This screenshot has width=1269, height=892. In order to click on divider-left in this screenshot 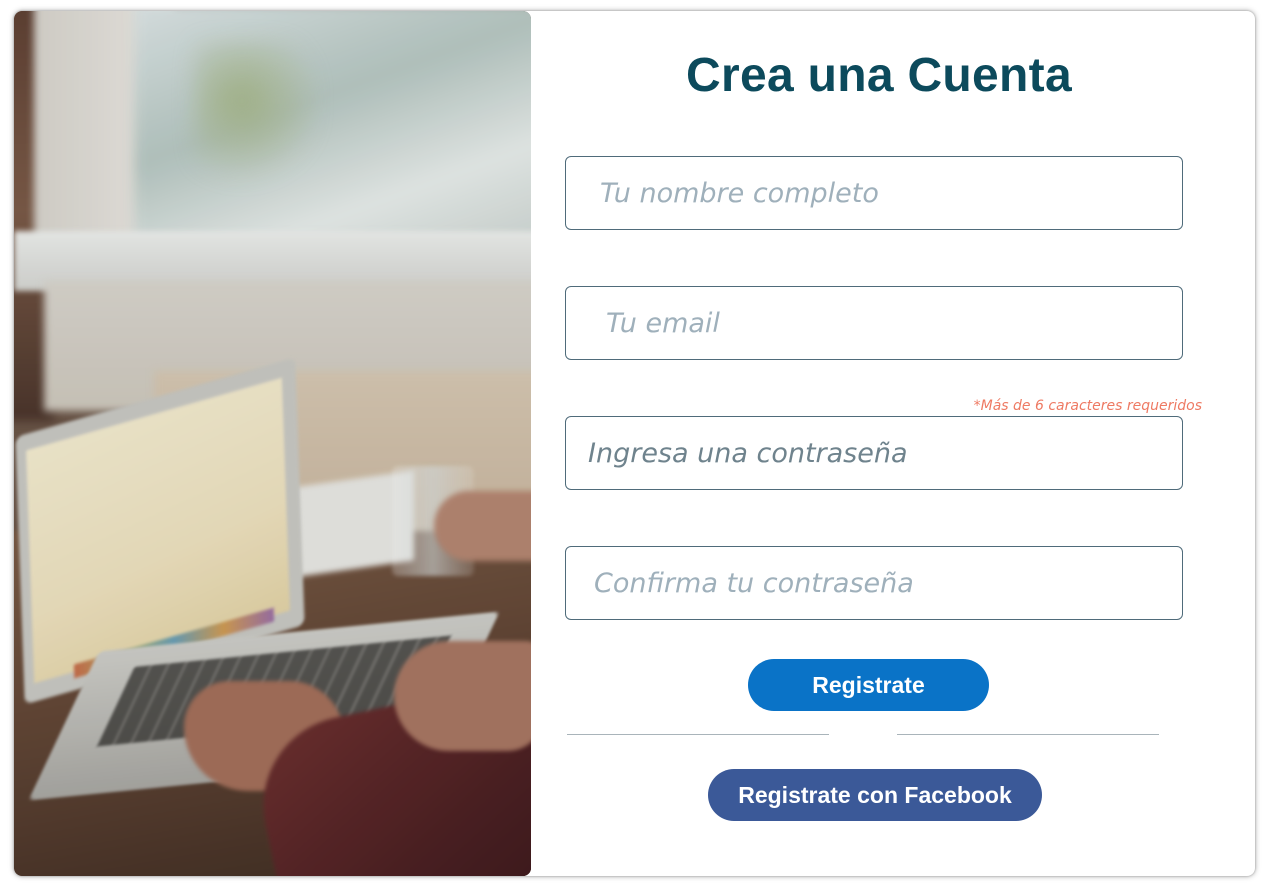, I will do `click(698, 734)`.